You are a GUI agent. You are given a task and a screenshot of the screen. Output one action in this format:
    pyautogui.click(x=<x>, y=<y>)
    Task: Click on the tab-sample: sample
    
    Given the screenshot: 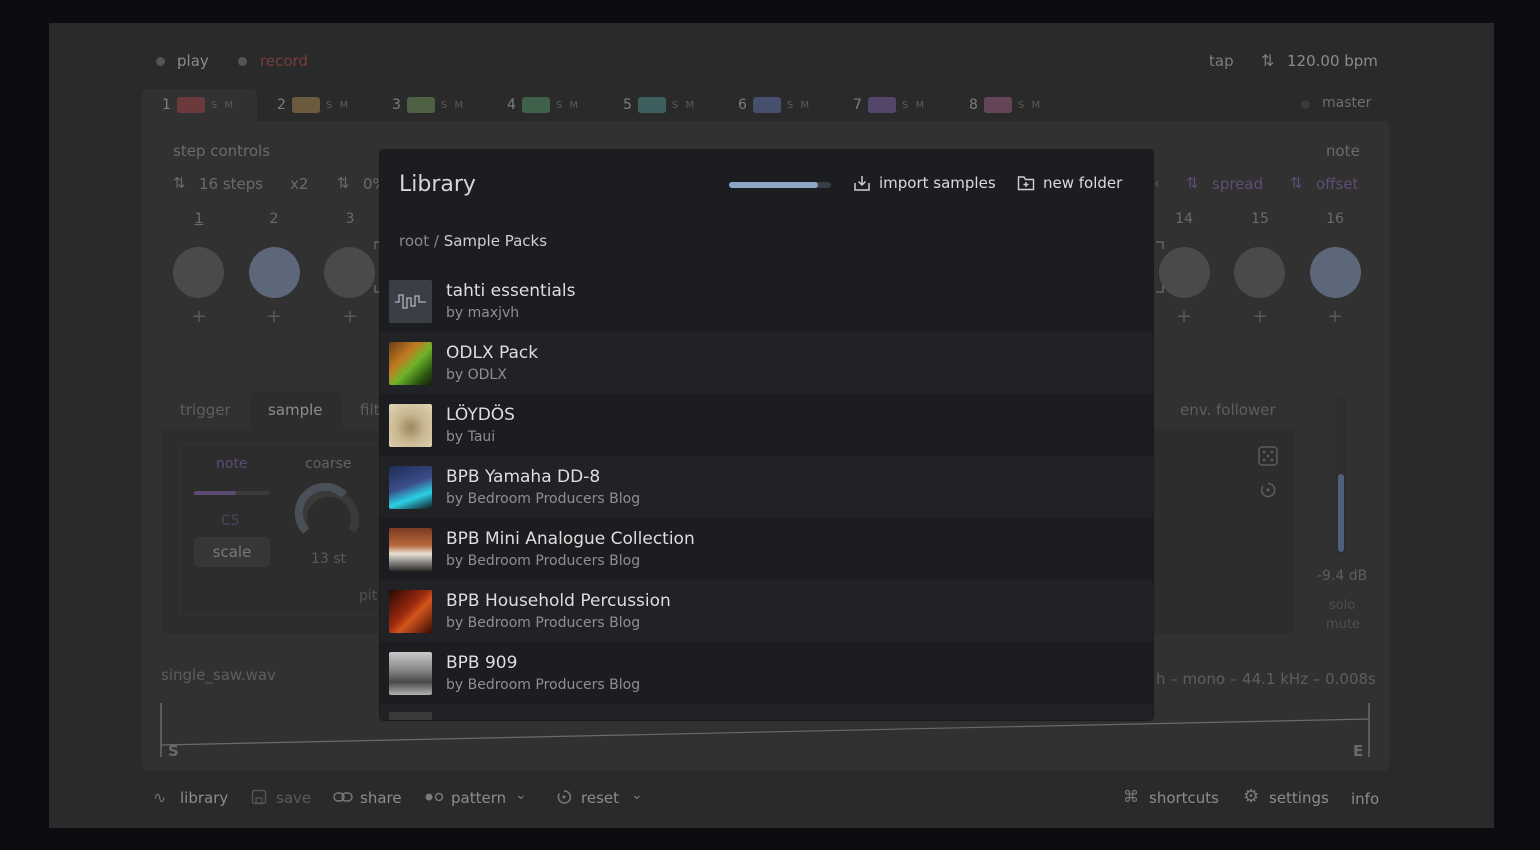 What is the action you would take?
    pyautogui.click(x=295, y=410)
    